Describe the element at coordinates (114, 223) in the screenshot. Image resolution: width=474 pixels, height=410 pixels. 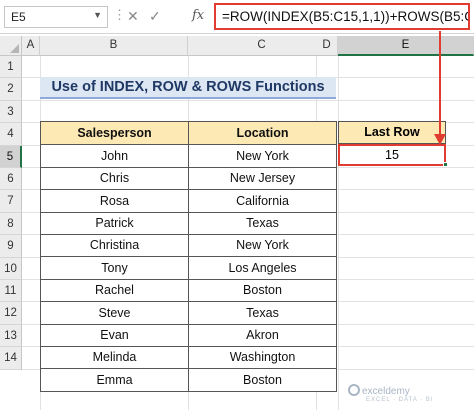
I see `salesperson-cell: Patrick` at that location.